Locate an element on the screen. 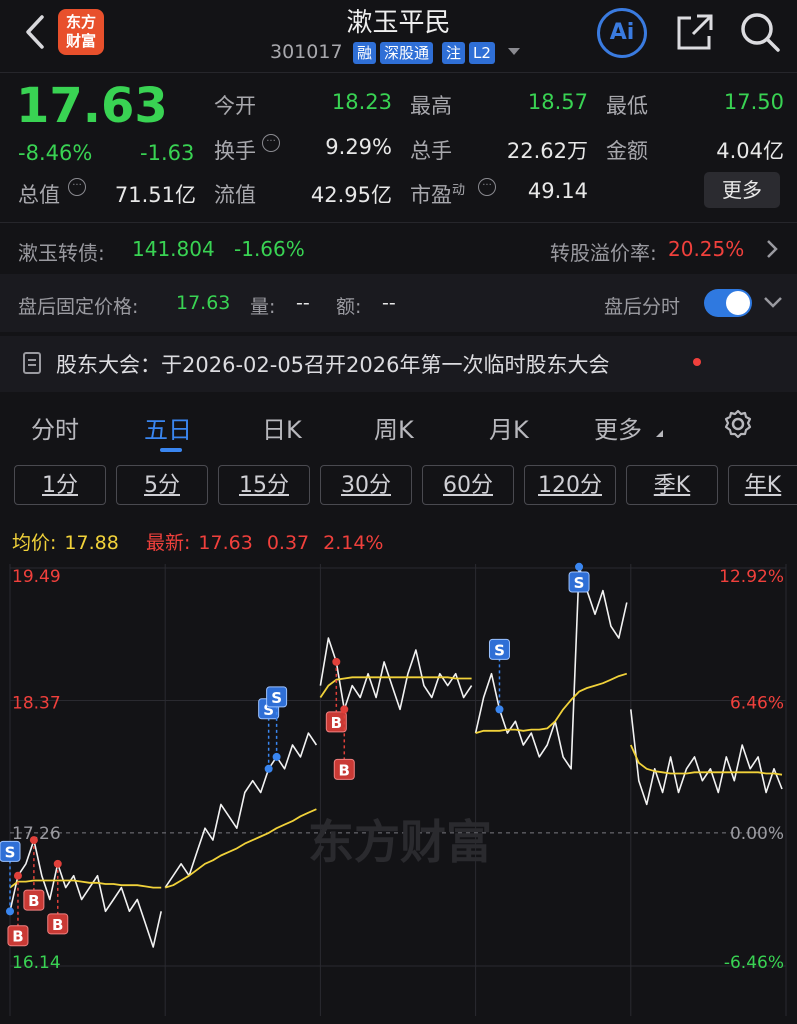  interval-quarter-k: 季K is located at coordinates (672, 485).